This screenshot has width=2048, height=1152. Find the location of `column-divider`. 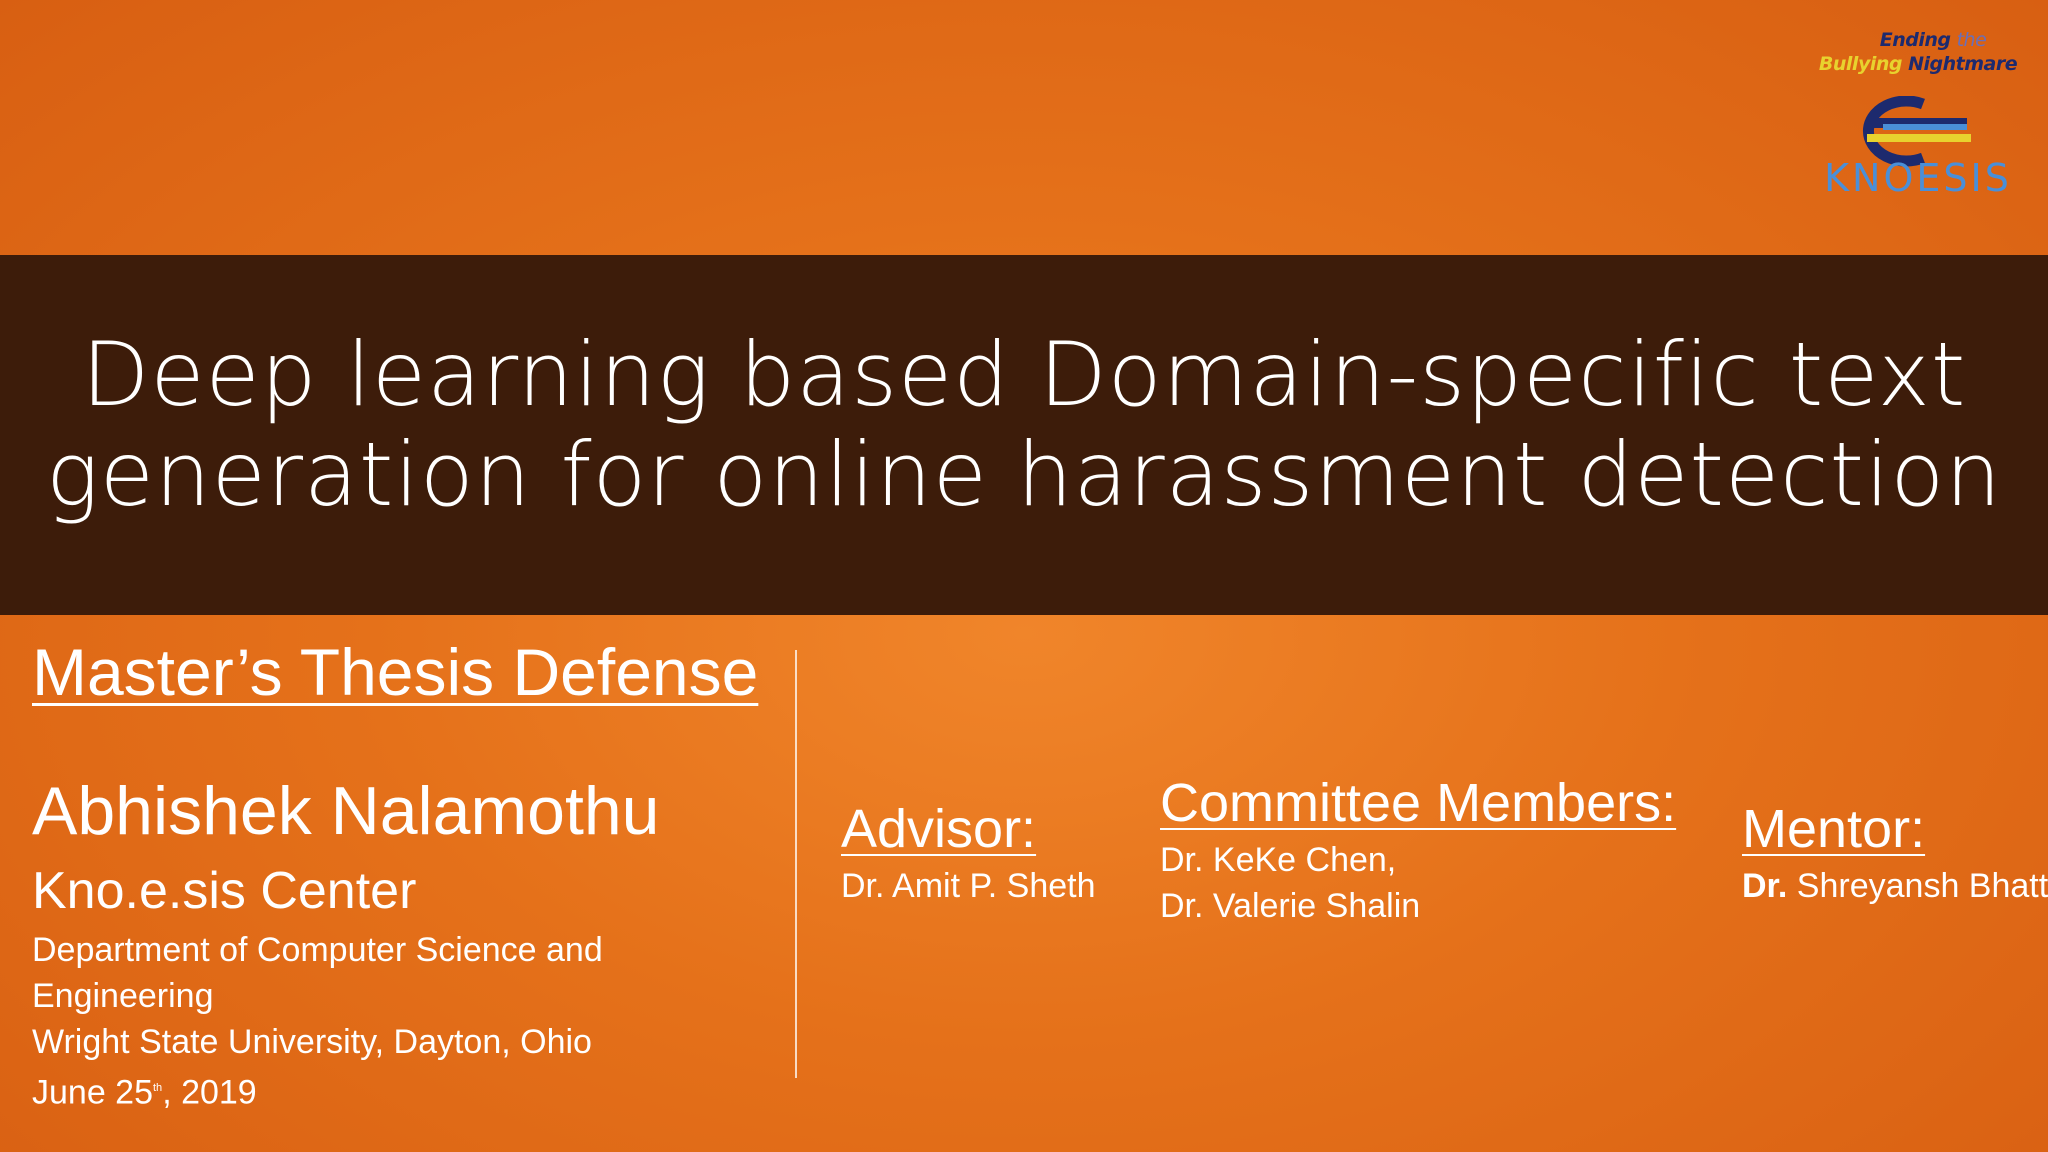

column-divider is located at coordinates (796, 864).